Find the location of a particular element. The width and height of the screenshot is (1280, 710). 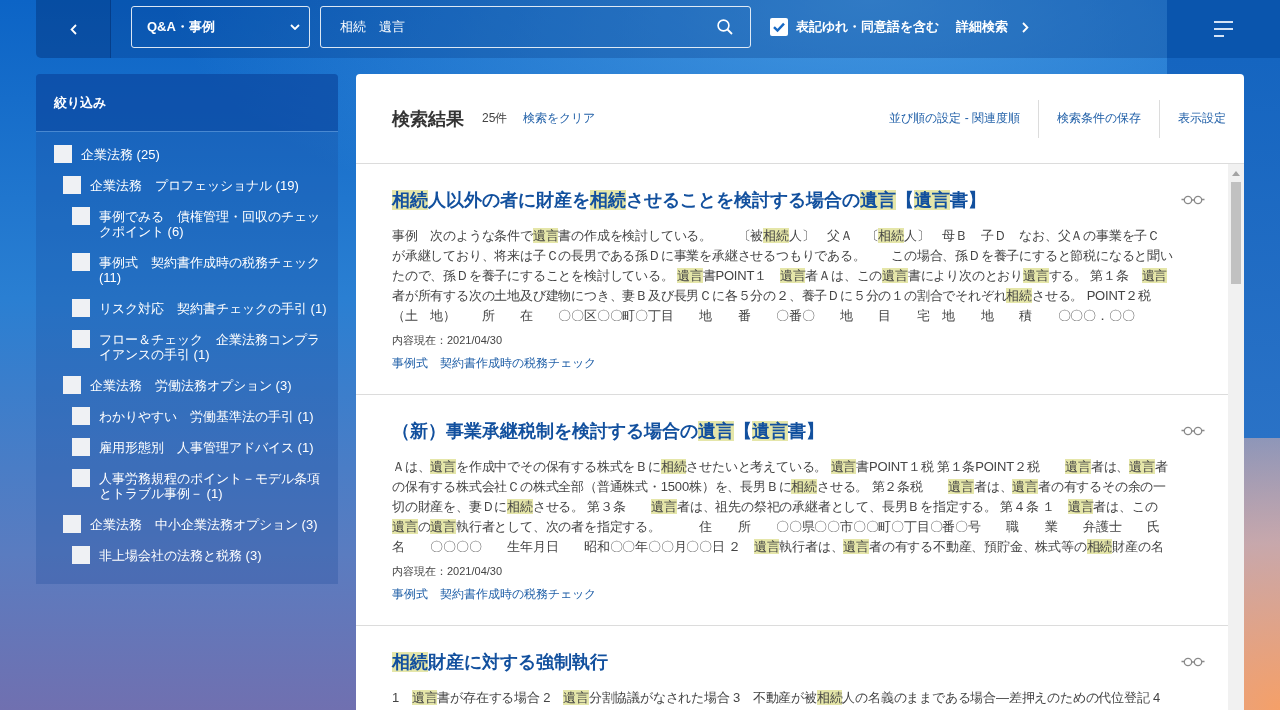

filter-option: 人事労務規程のポイント－モデル条項とトラブル事例－ (1) is located at coordinates (214, 486).